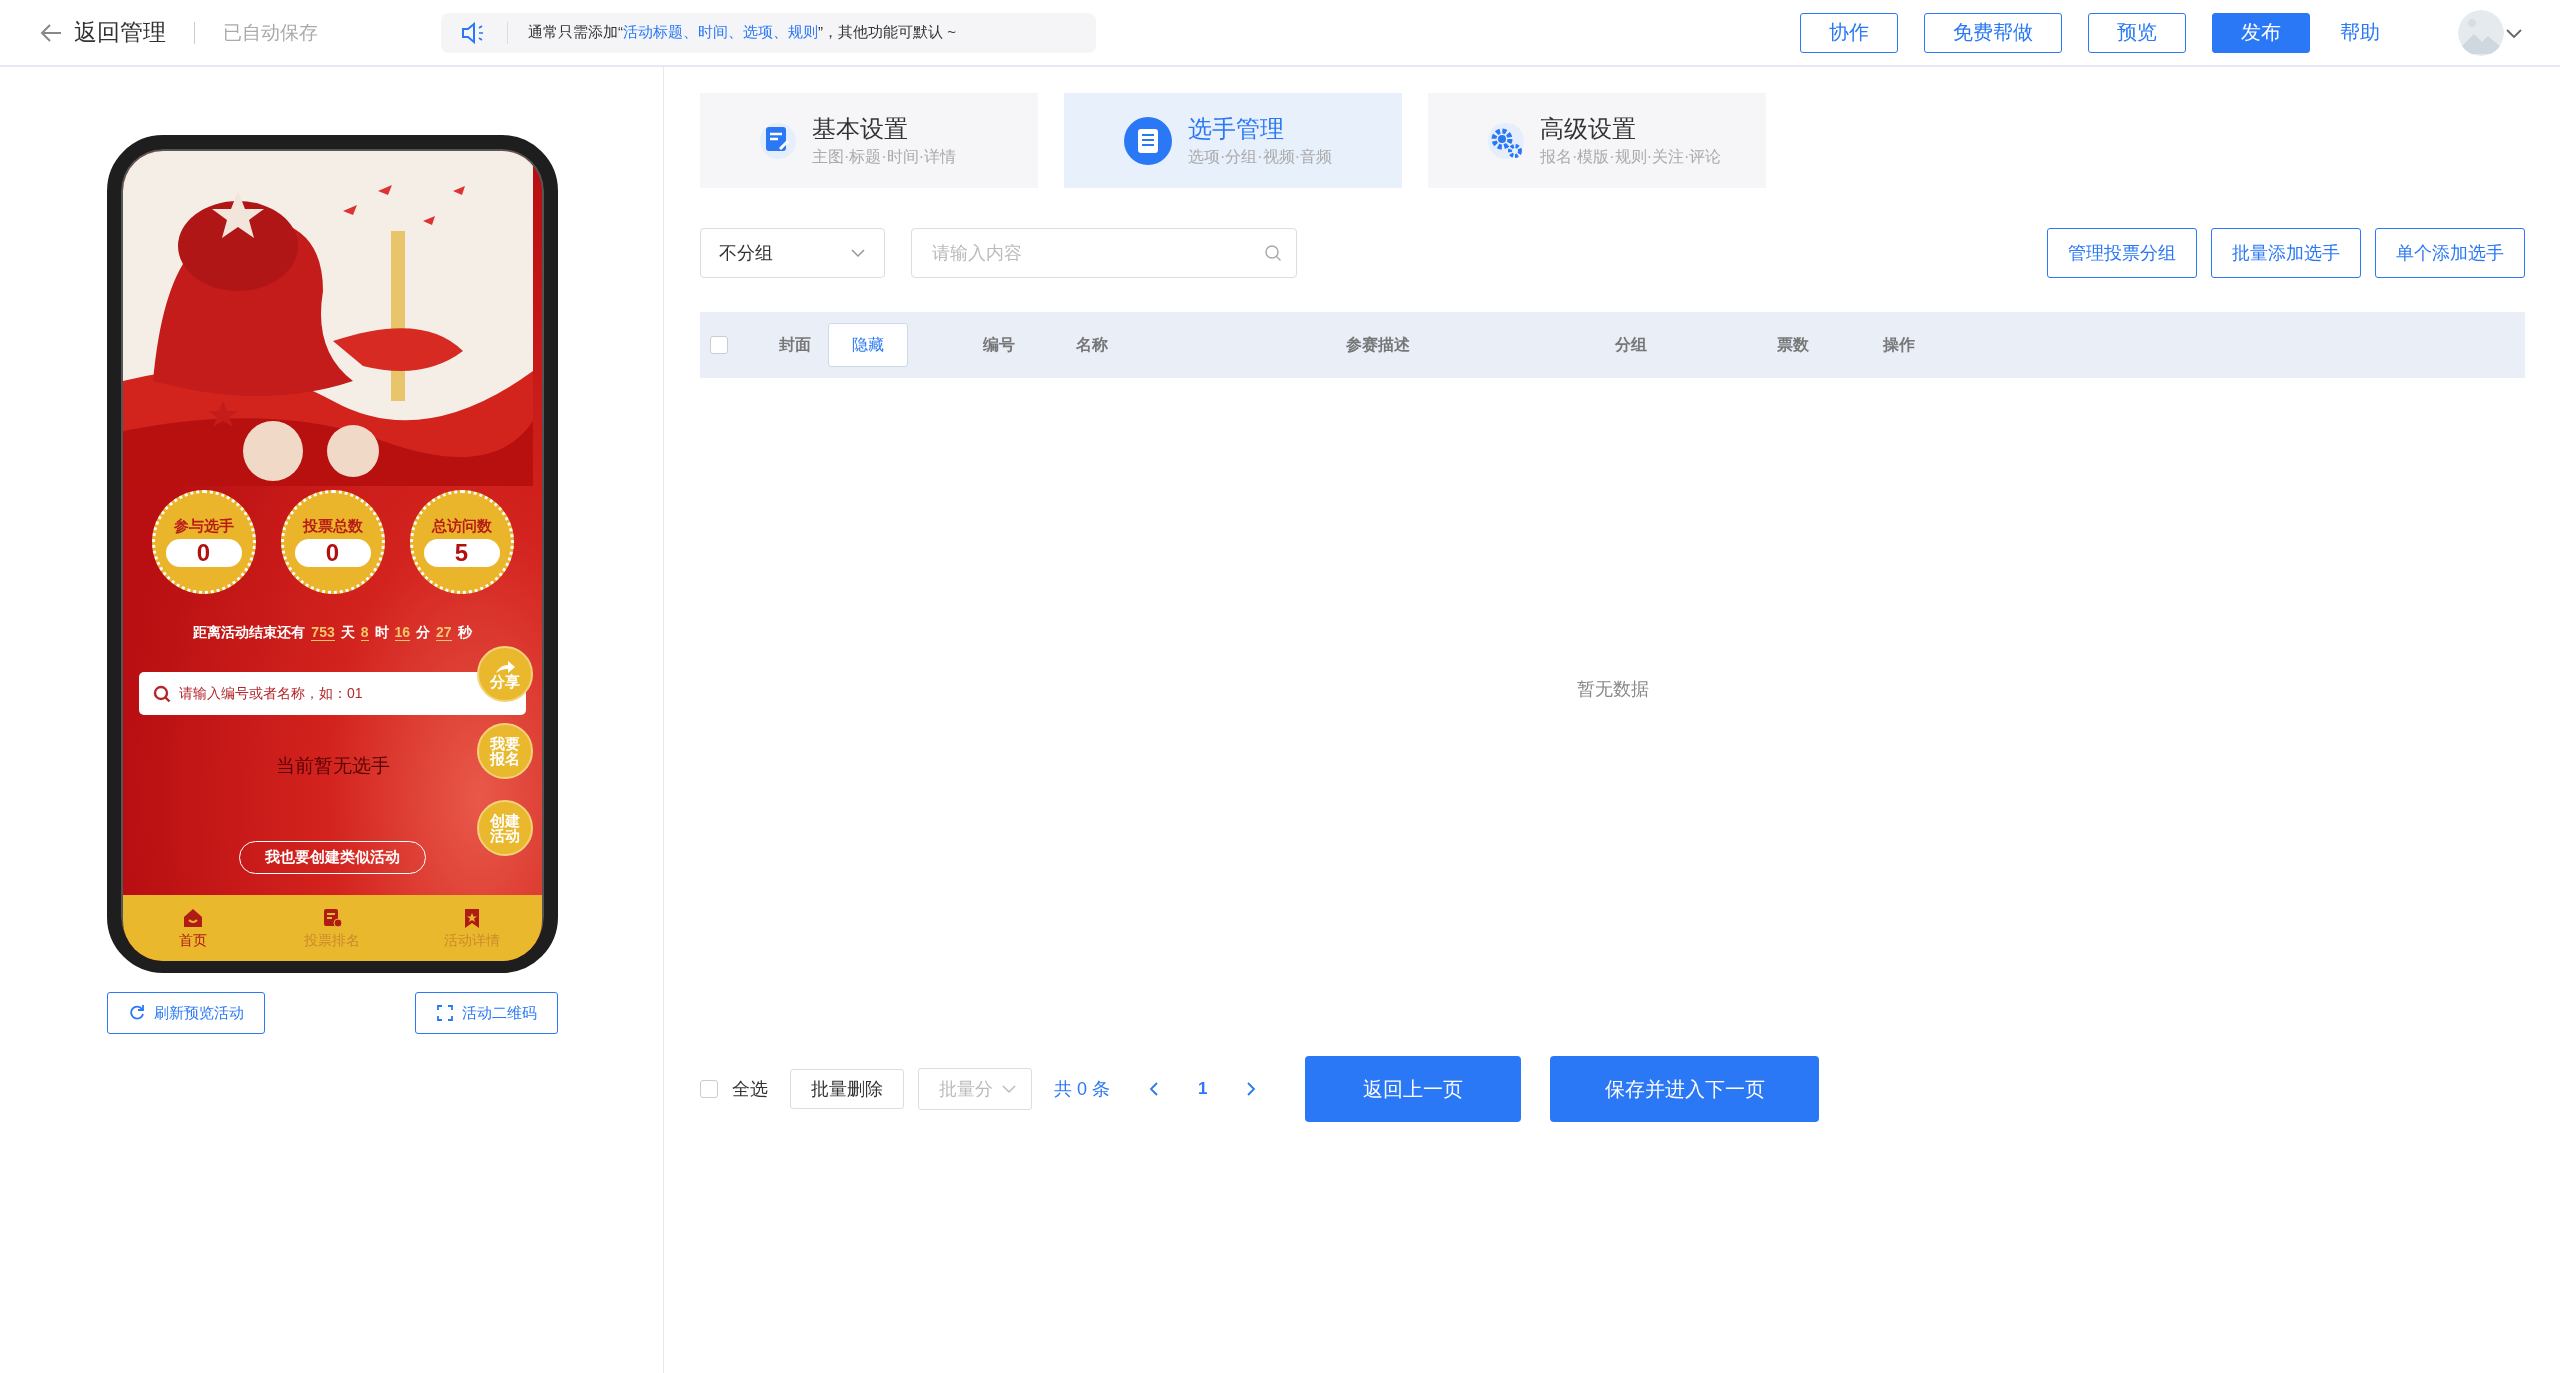 The height and width of the screenshot is (1373, 2560). I want to click on toolbar-button: 管理投票分组, so click(2122, 253).